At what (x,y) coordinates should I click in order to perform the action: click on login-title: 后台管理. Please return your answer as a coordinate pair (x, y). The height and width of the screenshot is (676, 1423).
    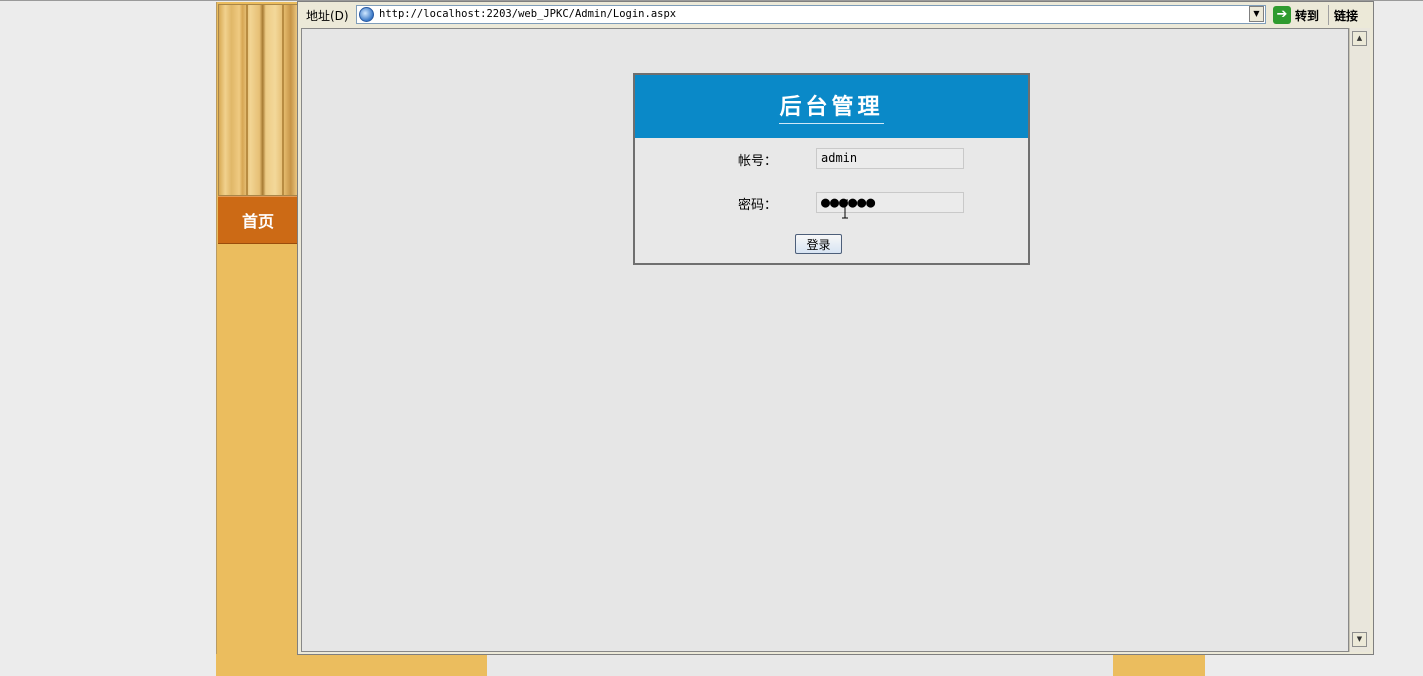
    Looking at the image, I should click on (831, 106).